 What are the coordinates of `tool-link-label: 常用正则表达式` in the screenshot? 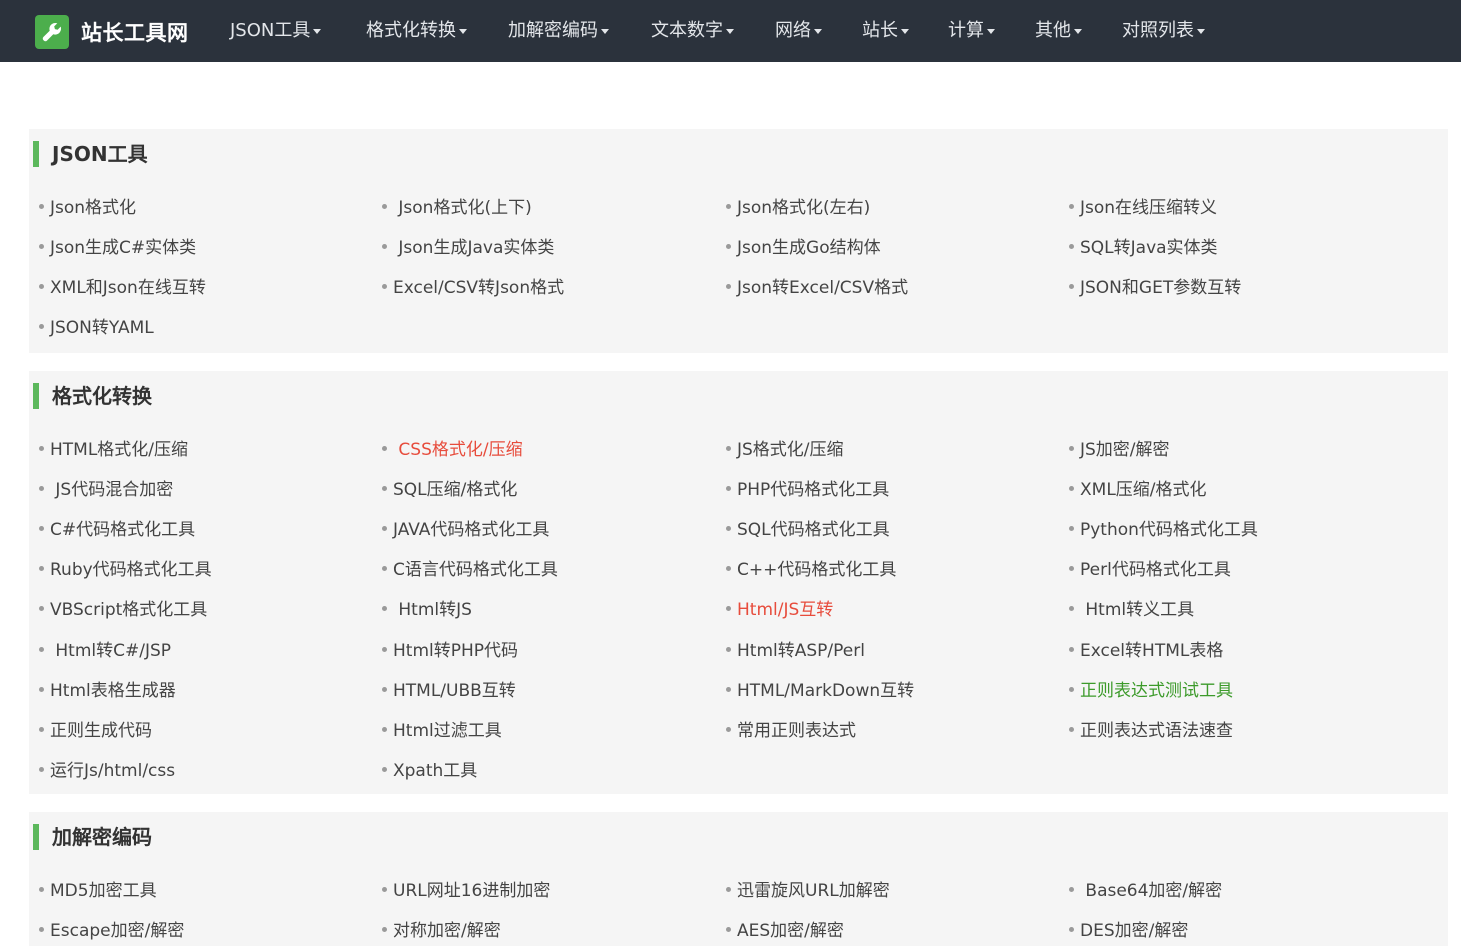 It's located at (796, 731).